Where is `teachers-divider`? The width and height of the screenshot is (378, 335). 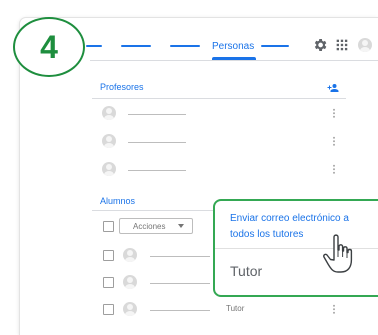 teachers-divider is located at coordinates (219, 98).